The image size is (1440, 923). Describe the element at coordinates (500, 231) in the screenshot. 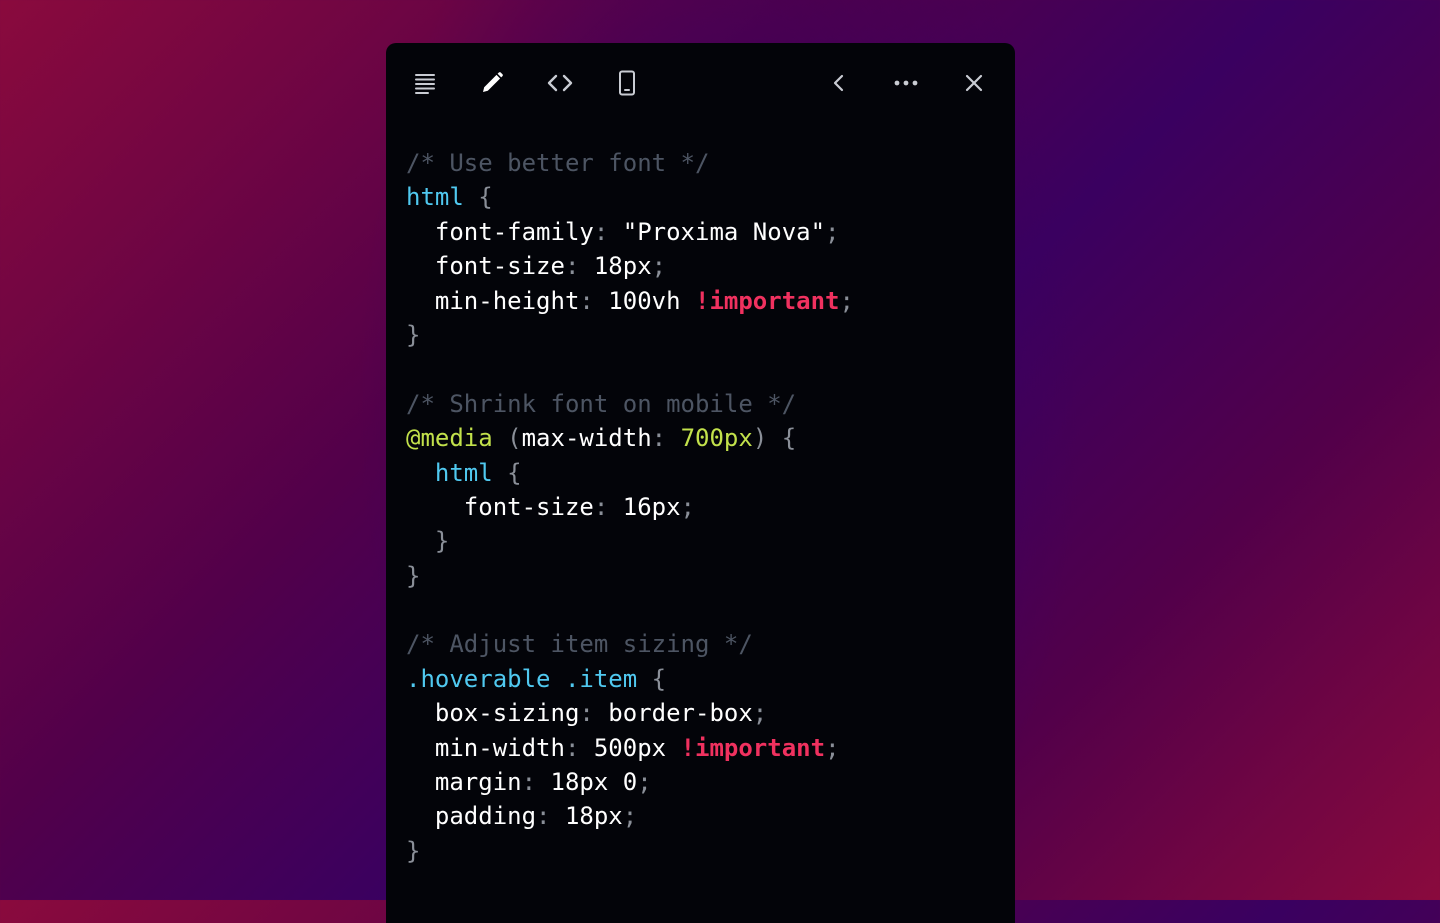

I see `css-property: font-family` at that location.